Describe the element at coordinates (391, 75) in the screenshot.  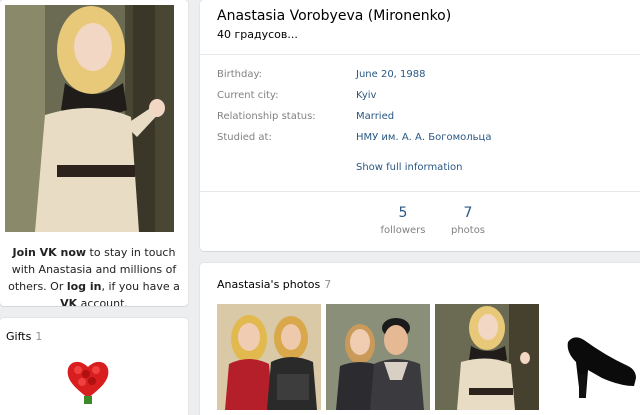
I see `info-value-link: June 20, 1988` at that location.